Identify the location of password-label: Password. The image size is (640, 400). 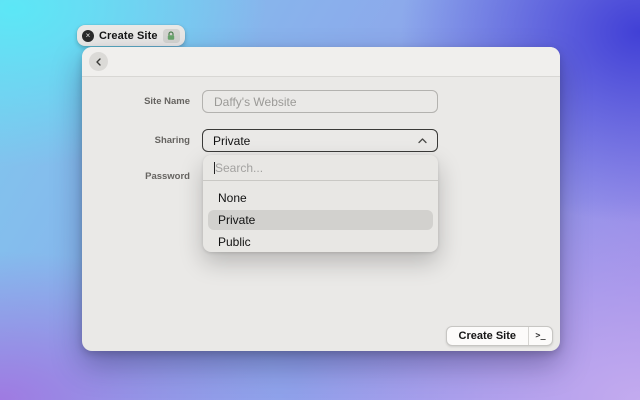
(167, 176).